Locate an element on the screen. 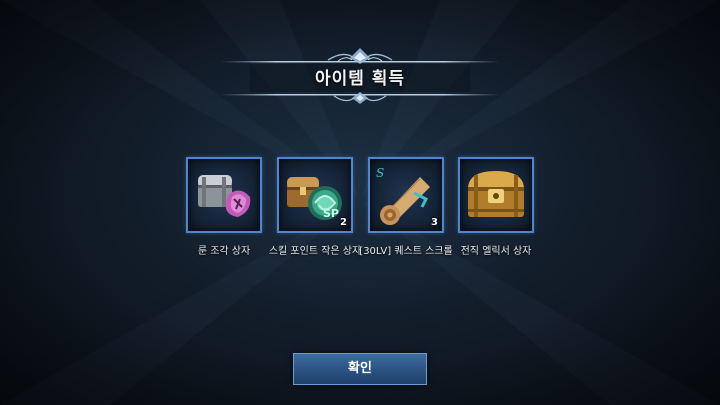 The width and height of the screenshot is (720, 405). item-slot-skill-point-chest: SP 2 is located at coordinates (315, 195).